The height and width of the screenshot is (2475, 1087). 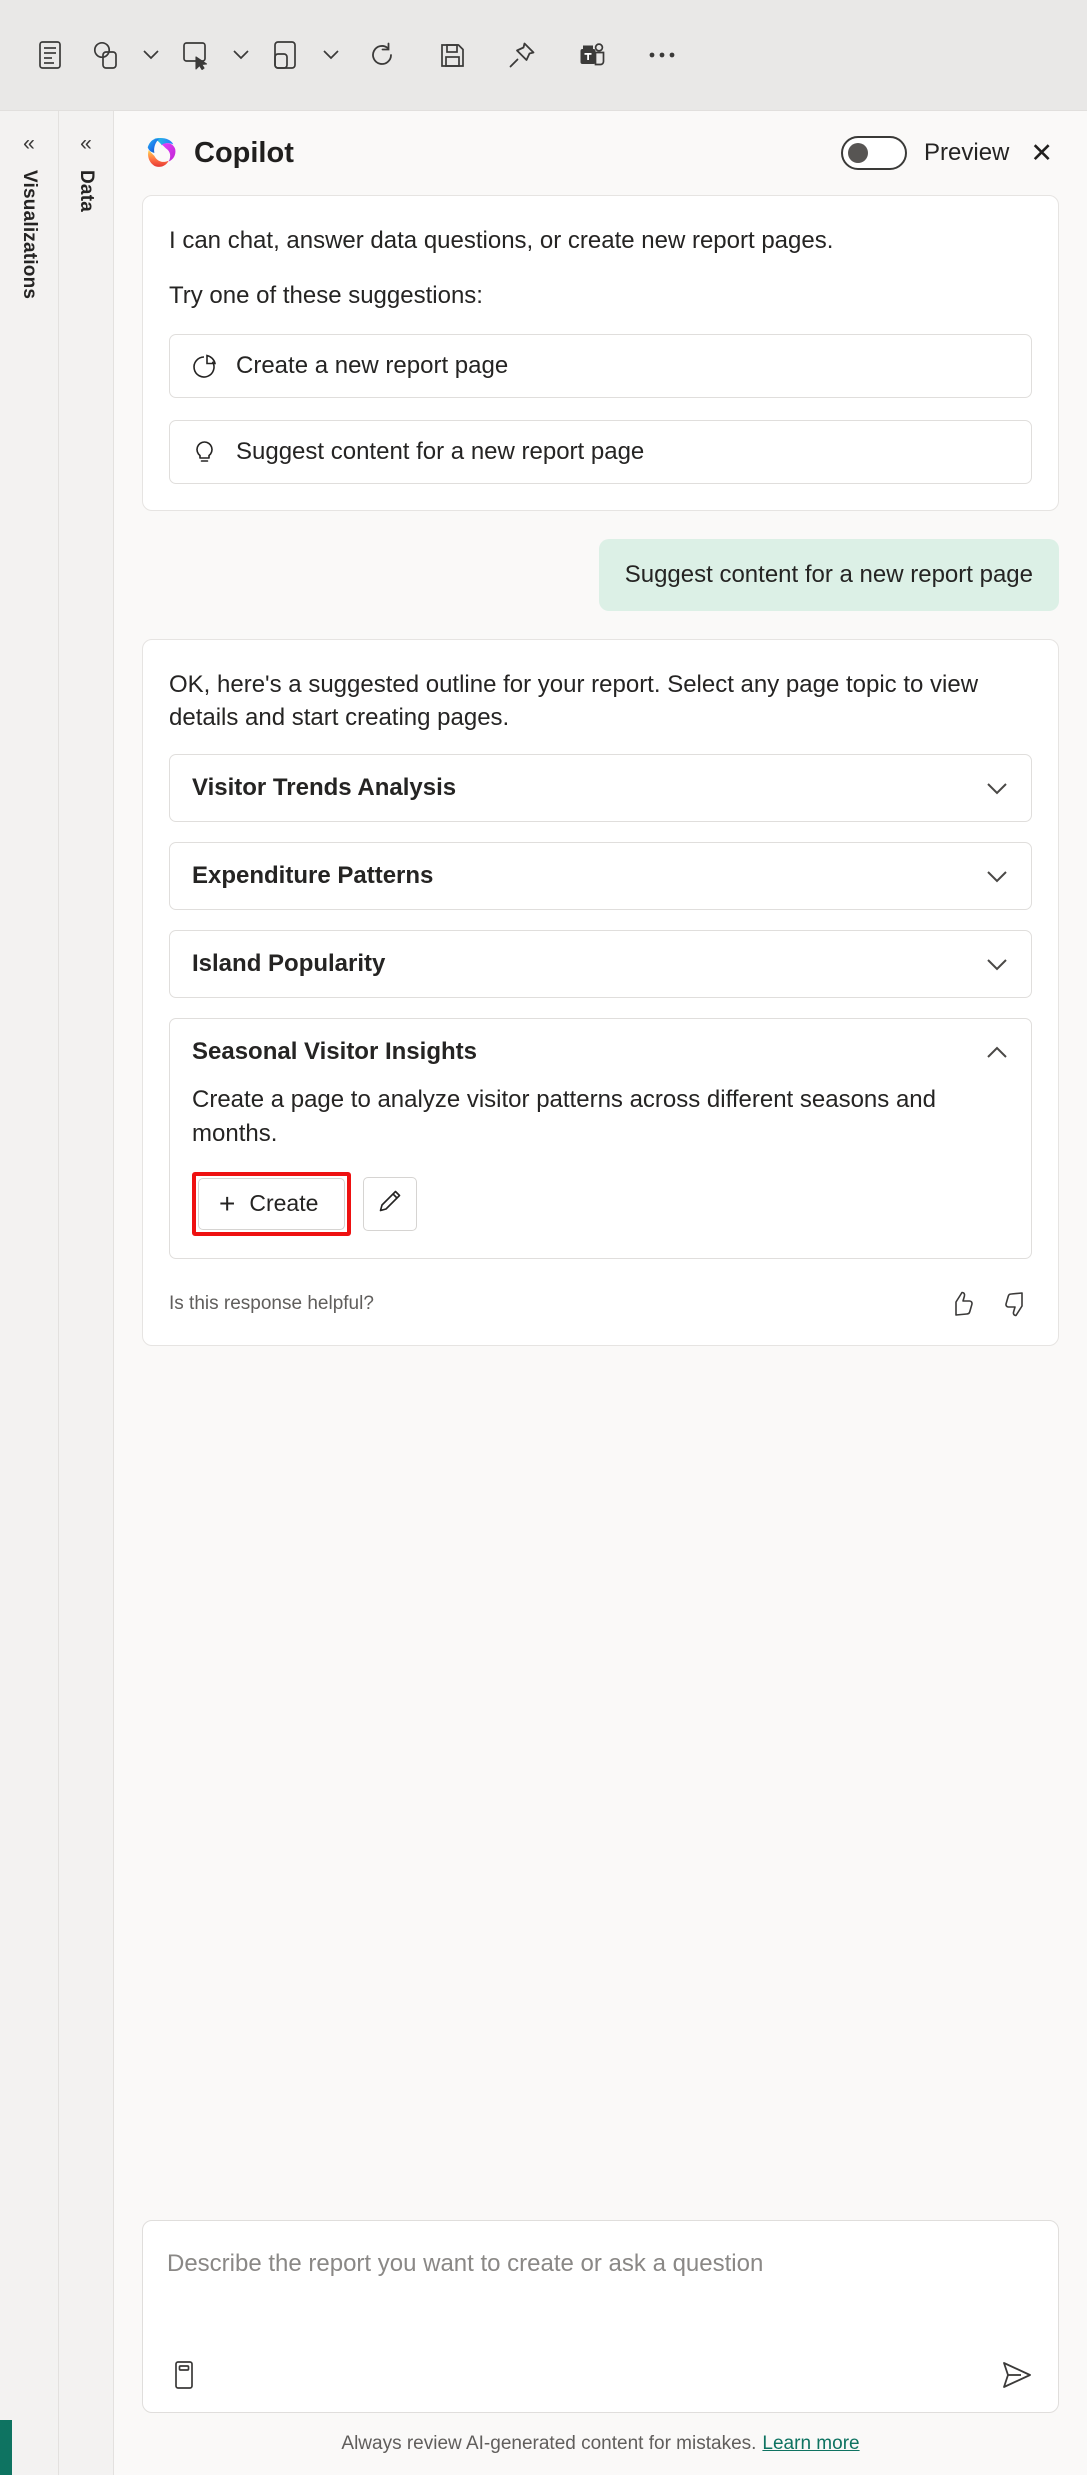 I want to click on feedback-actions, so click(x=989, y=1304).